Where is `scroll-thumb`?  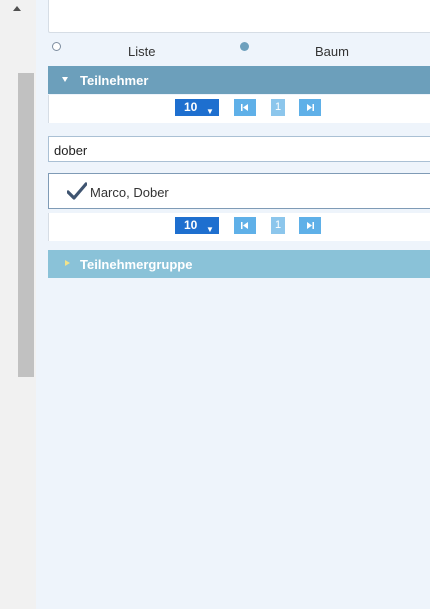
scroll-thumb is located at coordinates (26, 225).